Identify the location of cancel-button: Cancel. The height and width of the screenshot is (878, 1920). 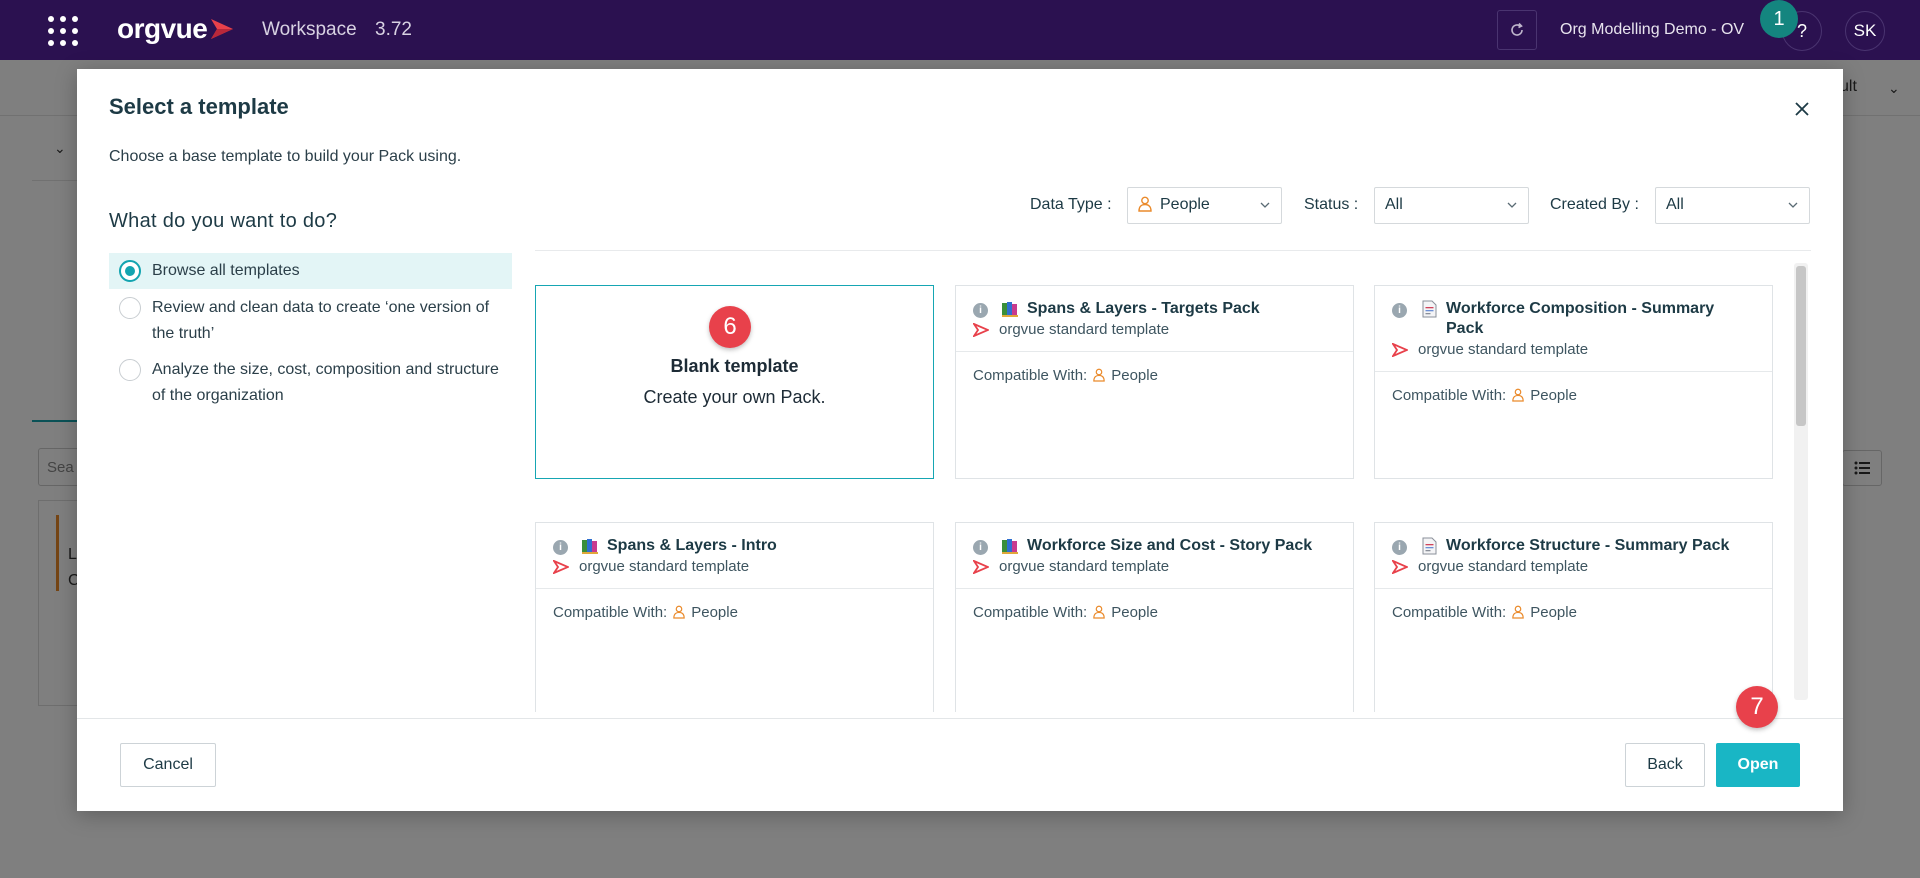
(168, 765).